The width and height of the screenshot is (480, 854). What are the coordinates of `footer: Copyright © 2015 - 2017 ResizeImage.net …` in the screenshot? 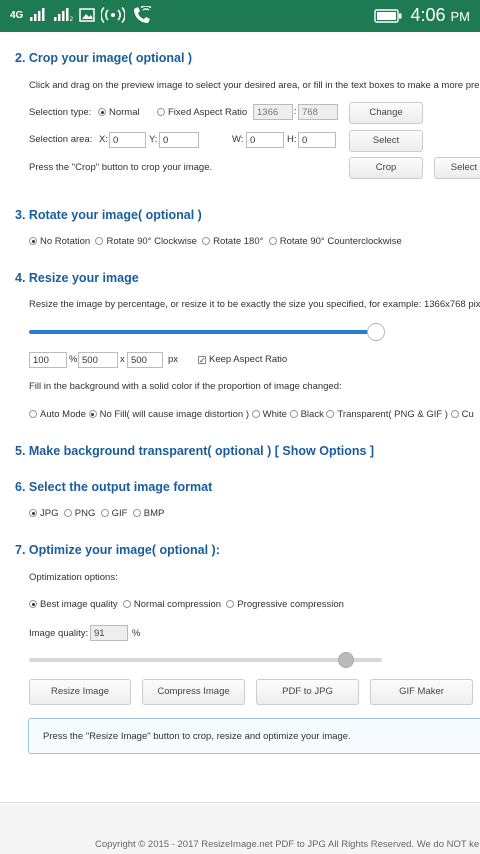 It's located at (240, 829).